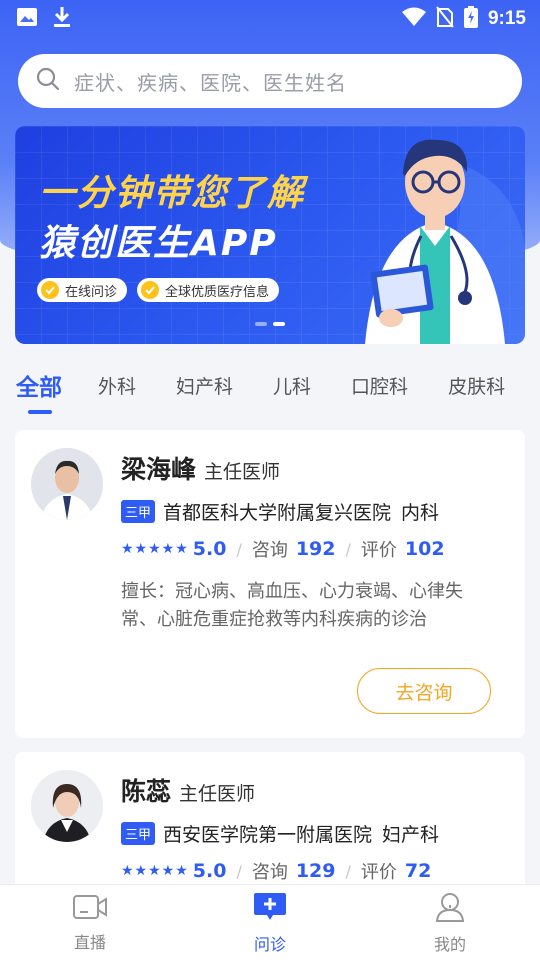 This screenshot has width=540, height=960. What do you see at coordinates (90, 909) in the screenshot?
I see `video-icon` at bounding box center [90, 909].